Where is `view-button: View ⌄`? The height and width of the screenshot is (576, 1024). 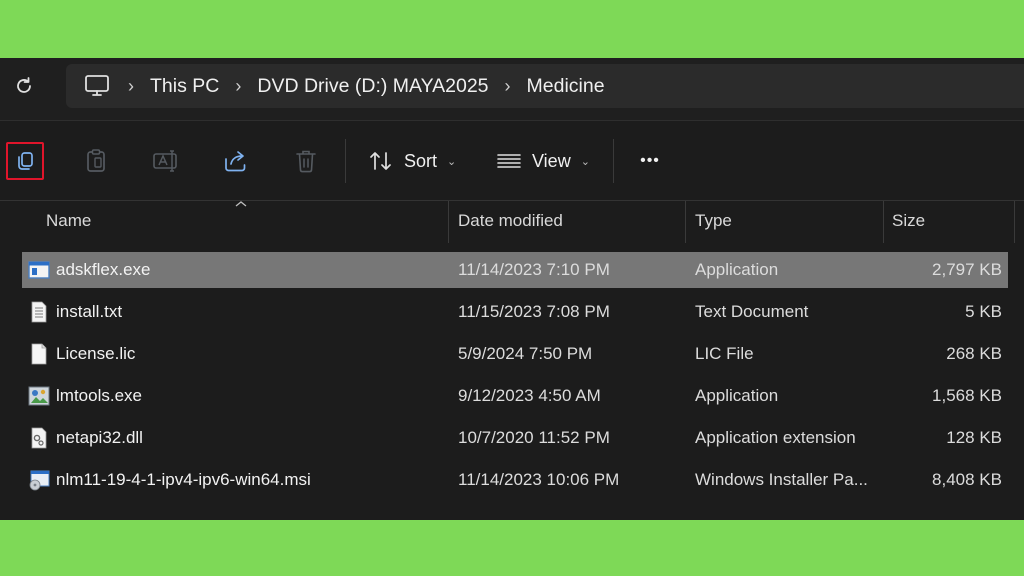
view-button: View ⌄ is located at coordinates (543, 161).